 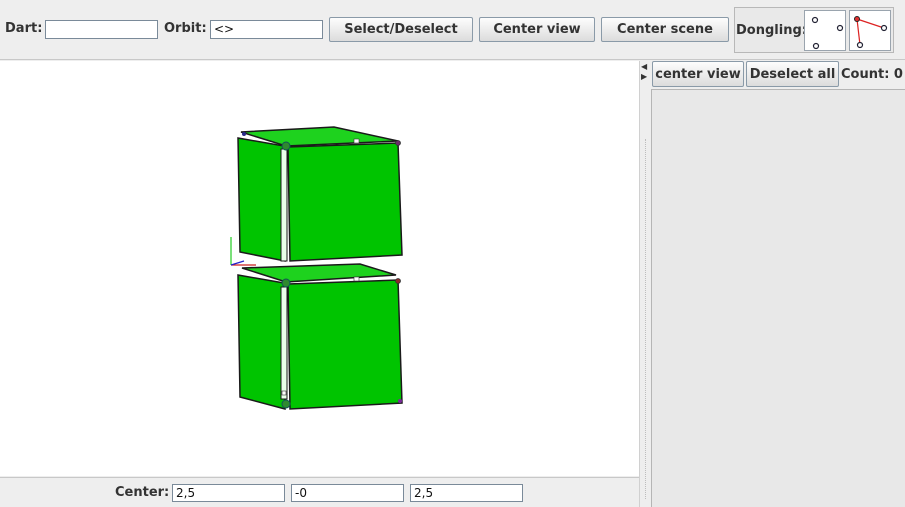 I want to click on deselect-all-button: Deselect all, so click(x=792, y=74).